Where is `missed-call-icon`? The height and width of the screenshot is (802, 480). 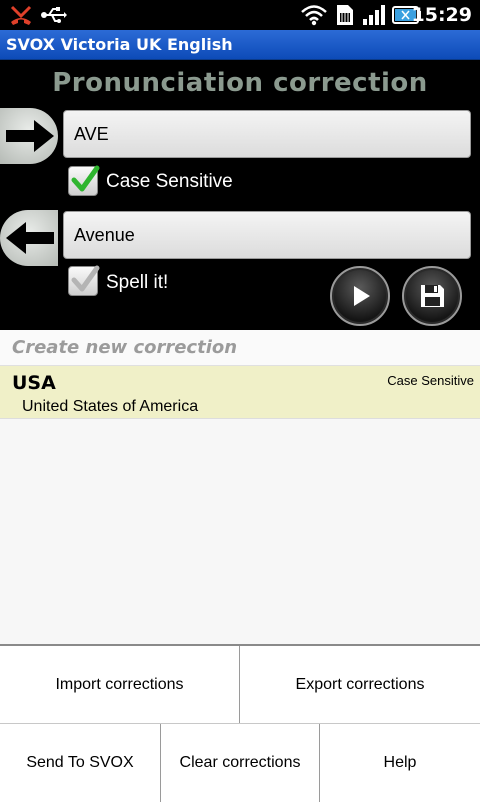
missed-call-icon is located at coordinates (21, 15).